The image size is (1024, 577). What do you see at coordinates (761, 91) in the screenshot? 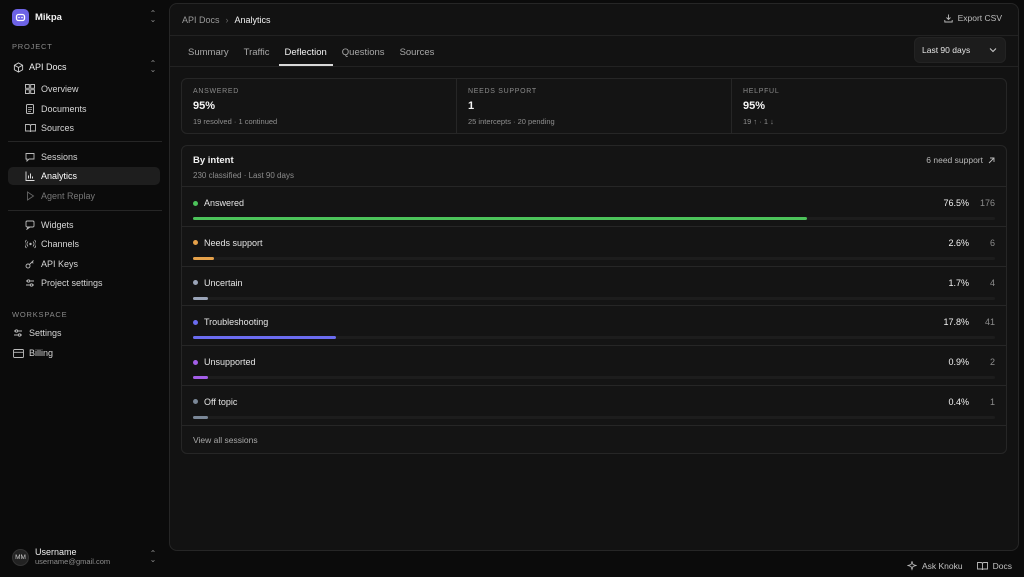
I see `stat-label: HELPFUL` at bounding box center [761, 91].